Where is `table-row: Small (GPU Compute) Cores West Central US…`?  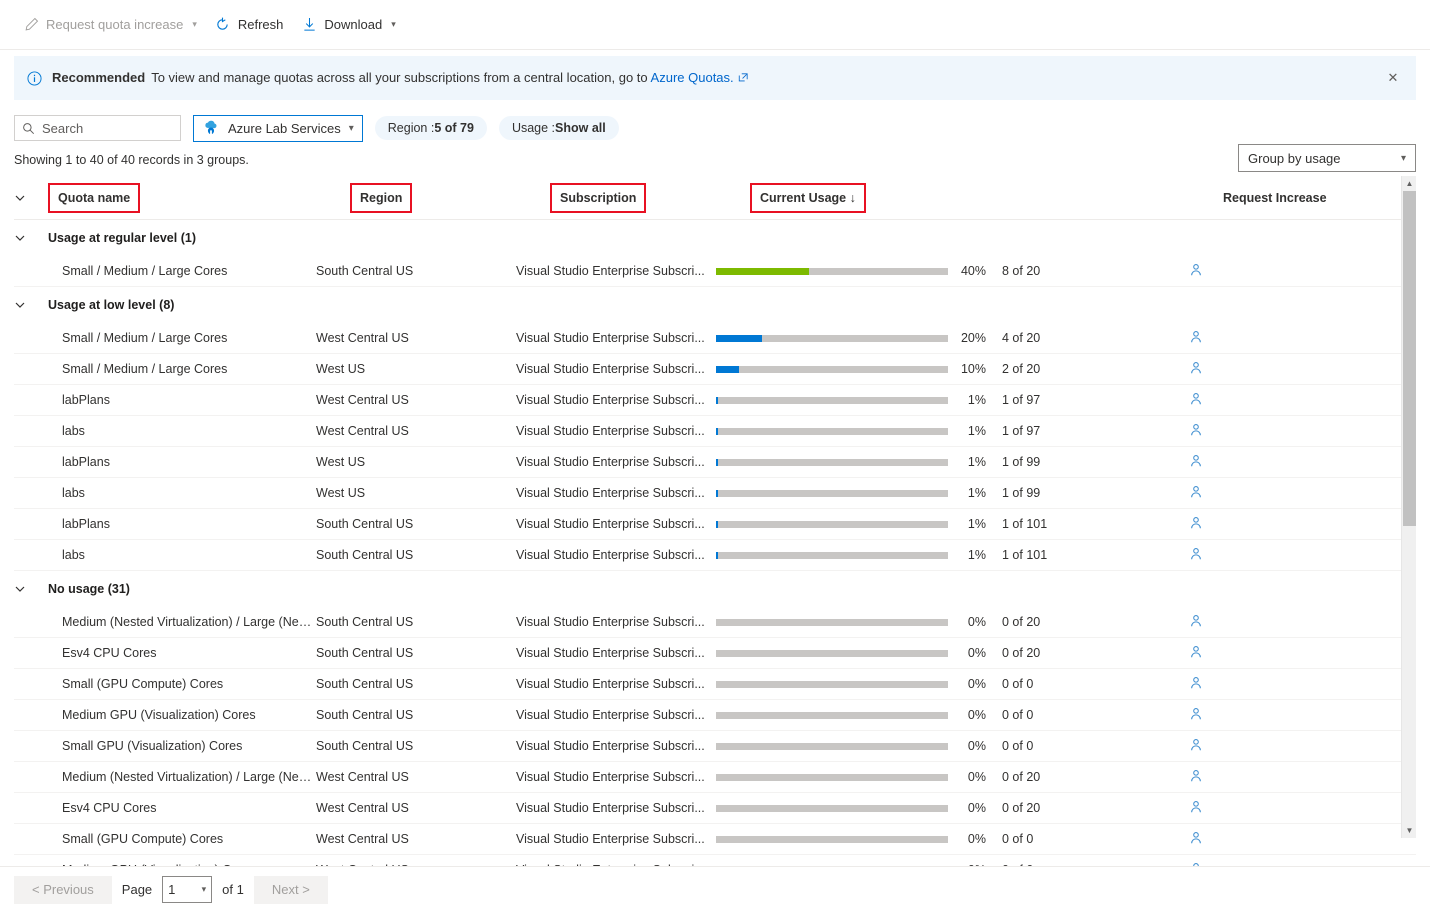
table-row: Small (GPU Compute) Cores West Central US… is located at coordinates (715, 839).